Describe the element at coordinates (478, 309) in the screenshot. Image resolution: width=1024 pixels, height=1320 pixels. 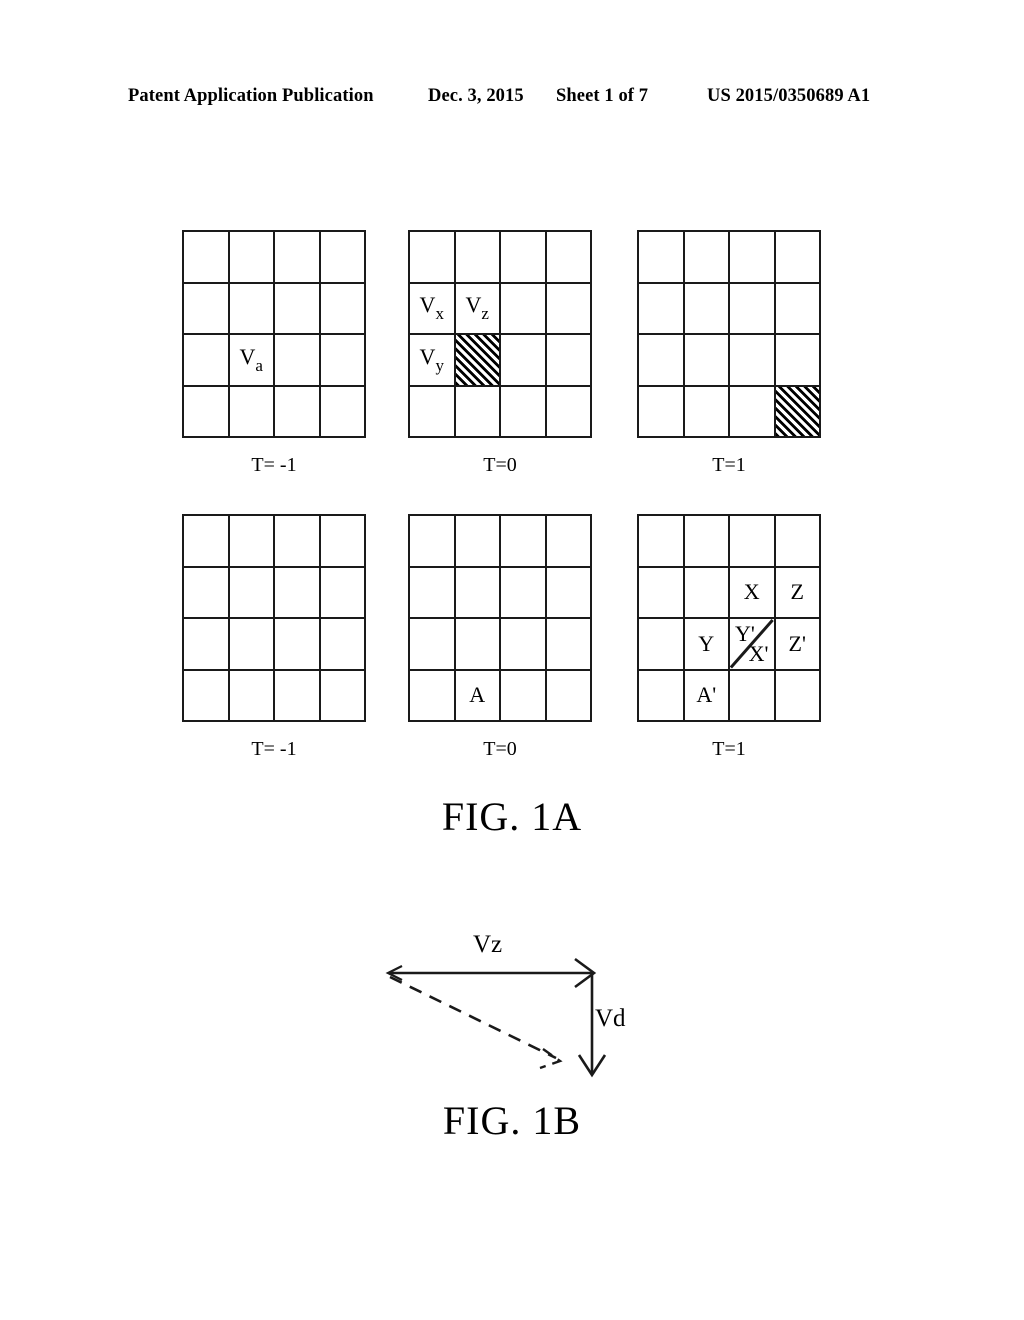
I see `grid-cell-labeled: Vz` at that location.